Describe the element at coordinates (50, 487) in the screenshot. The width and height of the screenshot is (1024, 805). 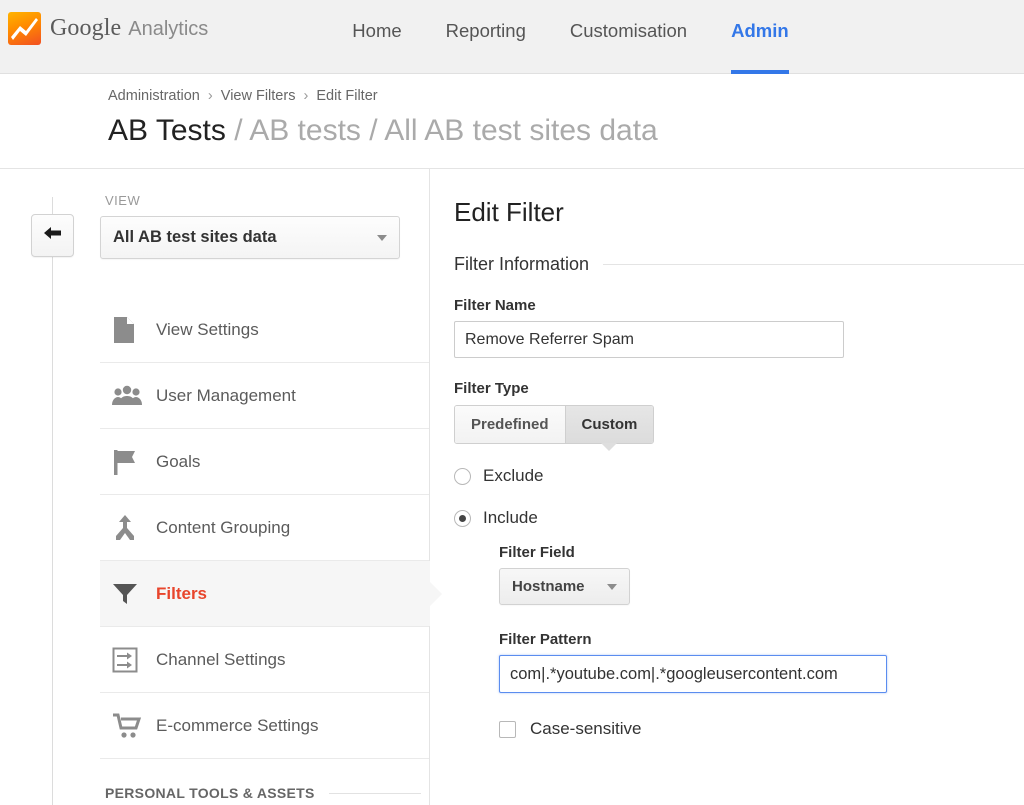
I see `back-rail` at that location.